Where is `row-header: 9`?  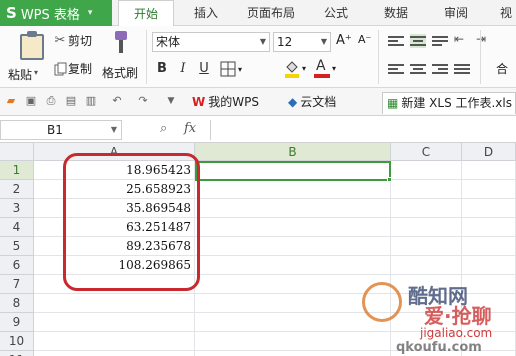
row-header: 9 is located at coordinates (17, 322).